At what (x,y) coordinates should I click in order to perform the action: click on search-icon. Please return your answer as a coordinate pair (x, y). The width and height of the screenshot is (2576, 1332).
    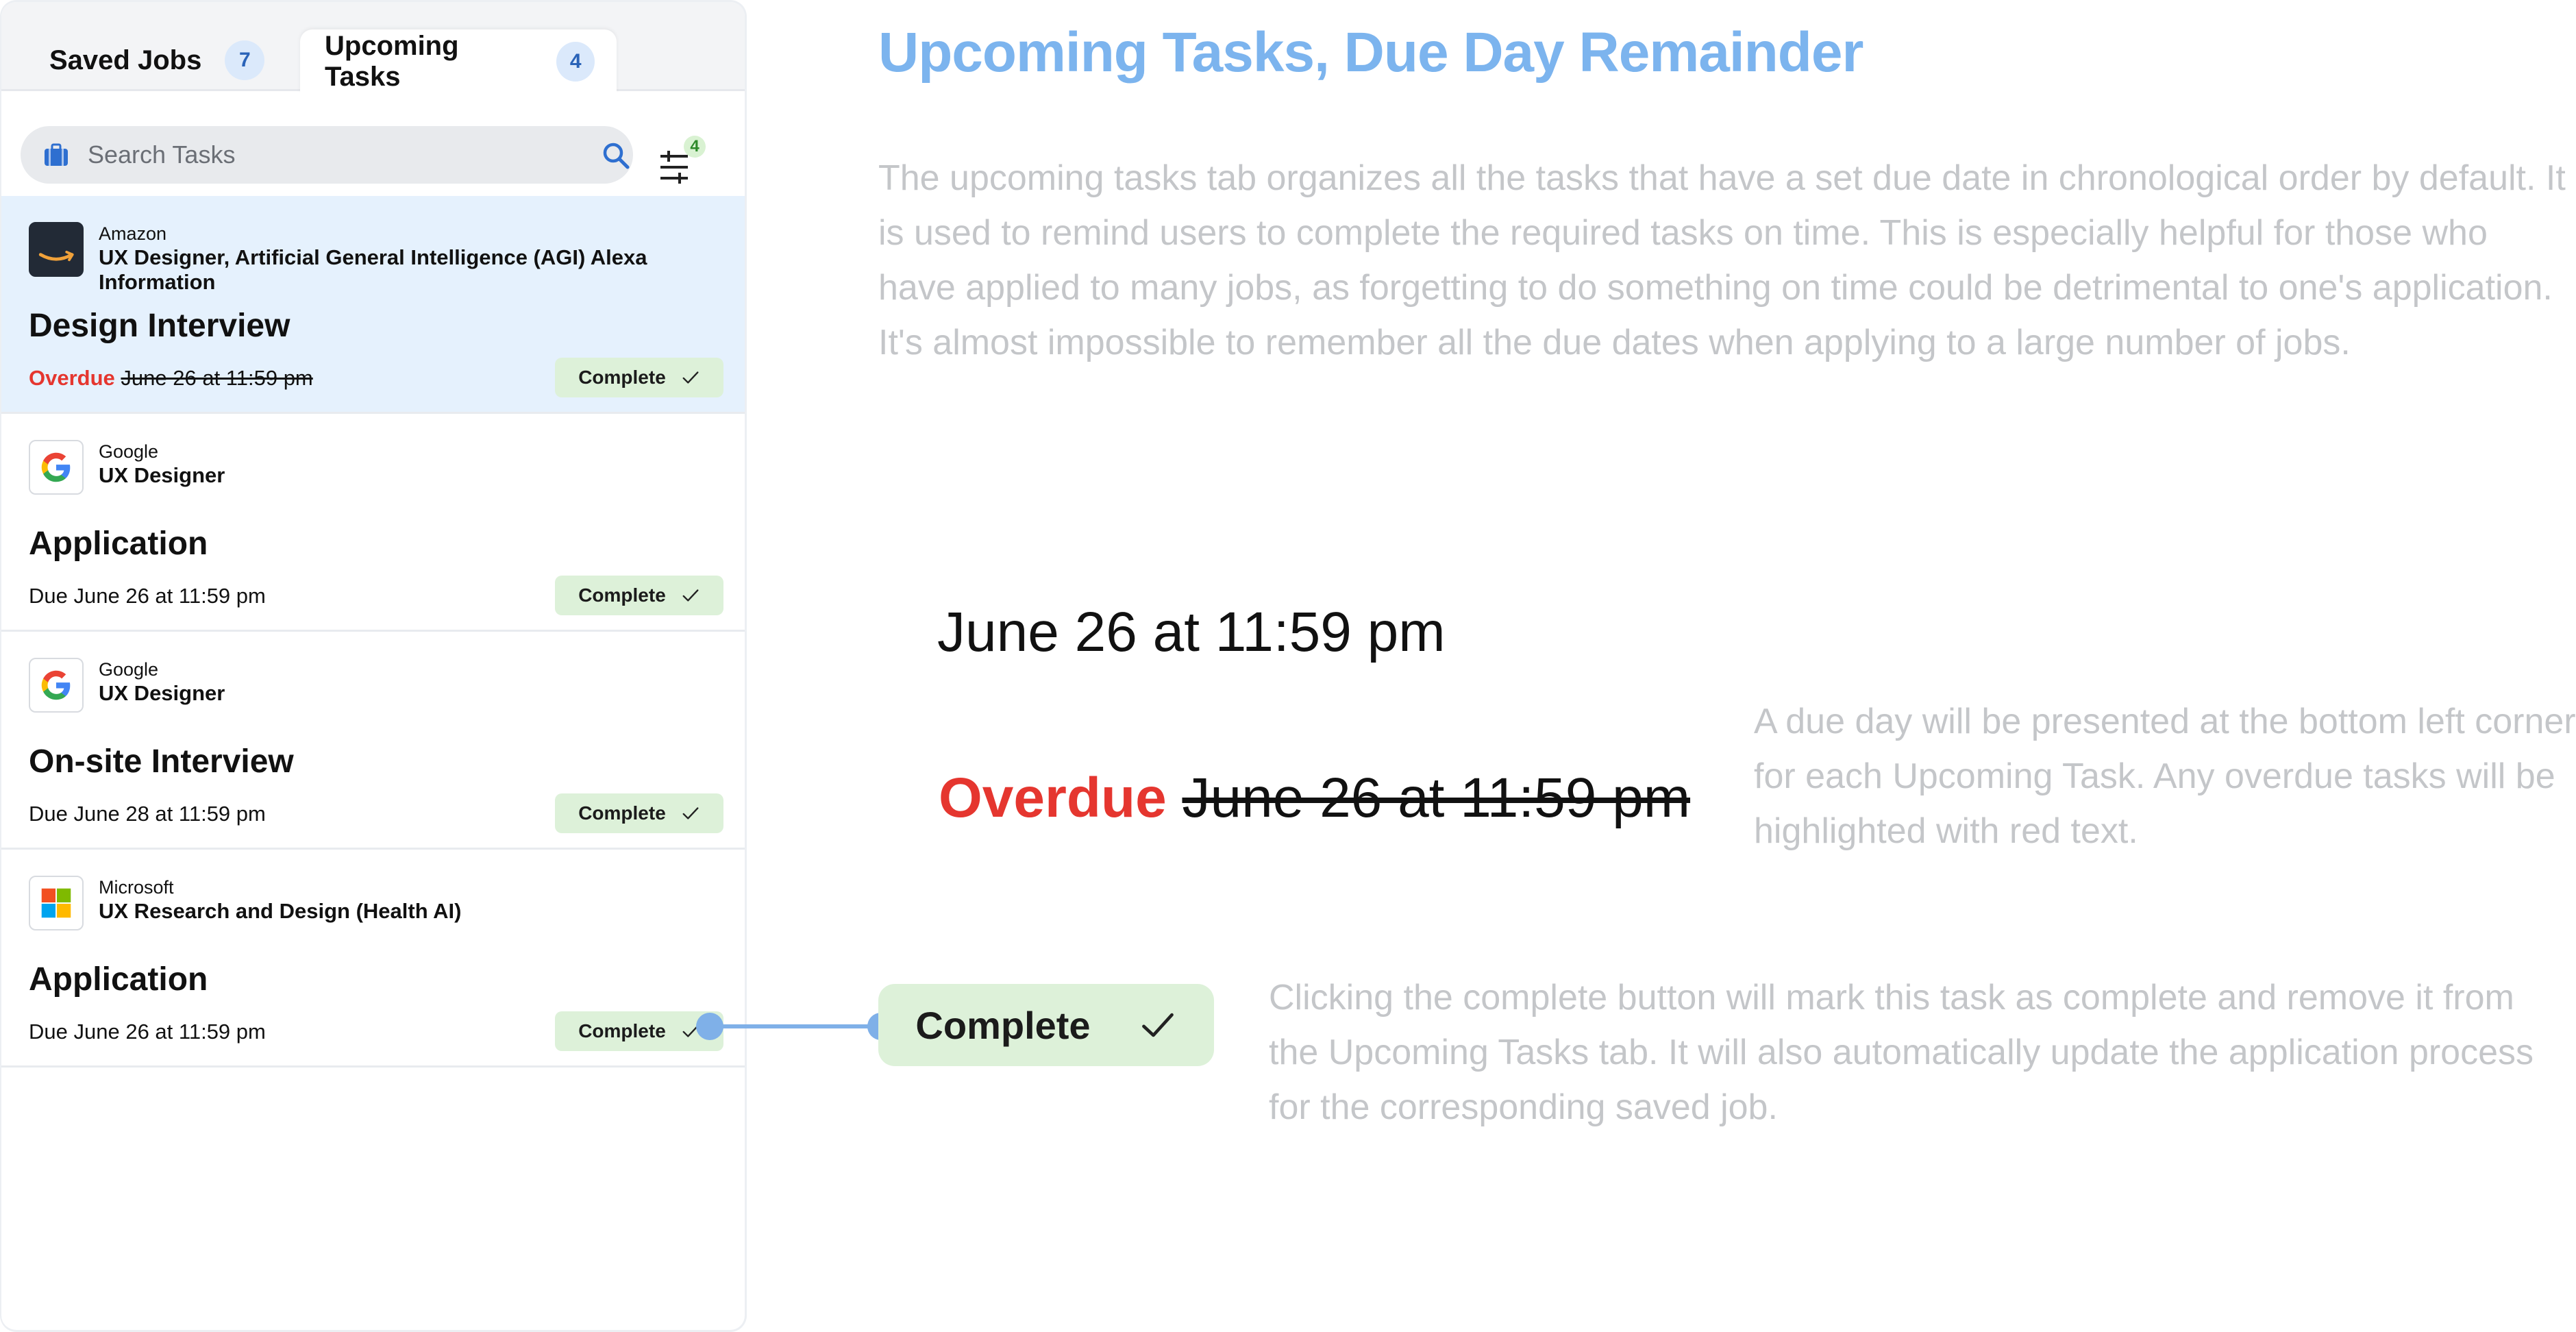
    Looking at the image, I should click on (616, 155).